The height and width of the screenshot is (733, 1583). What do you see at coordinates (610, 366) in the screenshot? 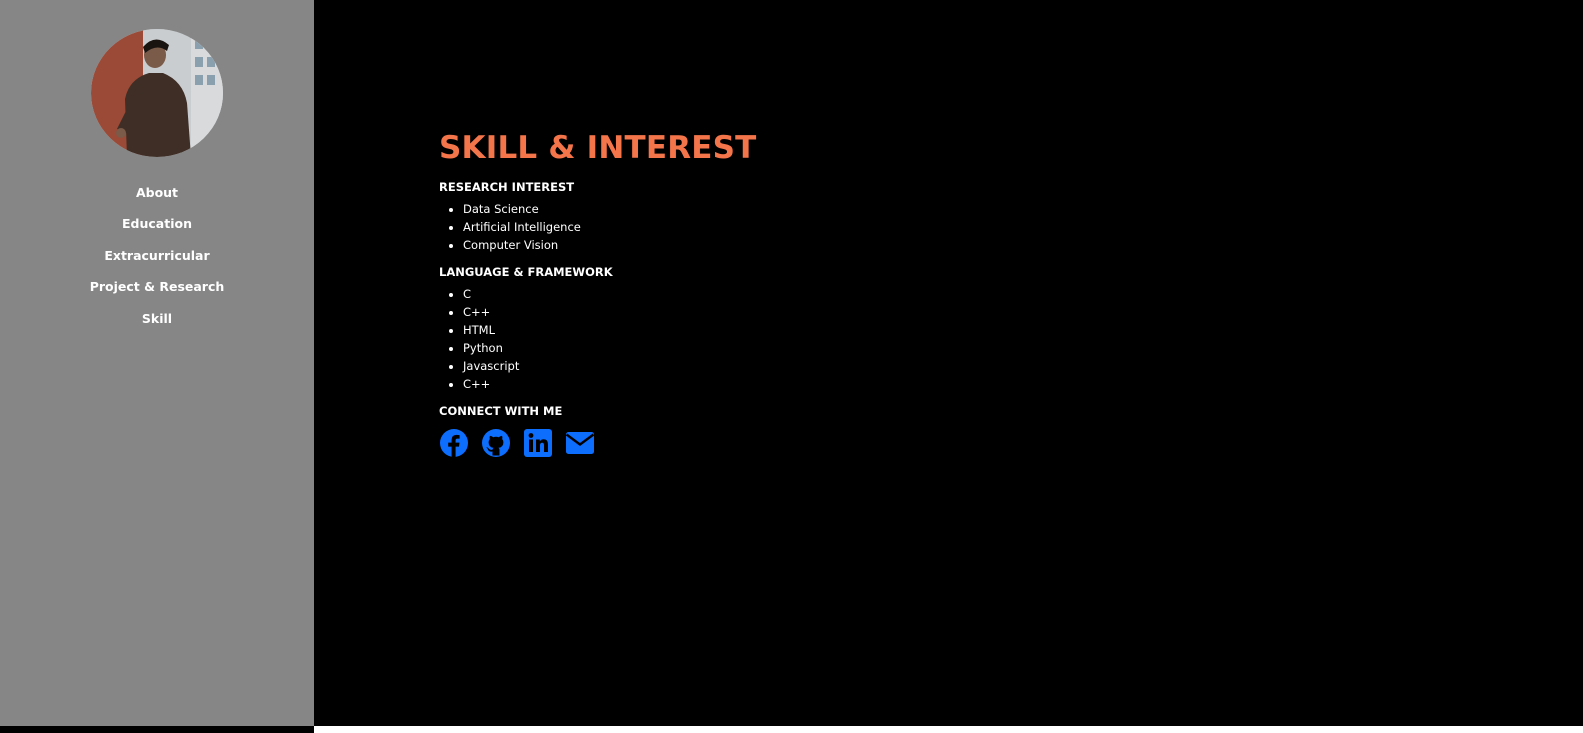
I see `list-item: Javascript` at bounding box center [610, 366].